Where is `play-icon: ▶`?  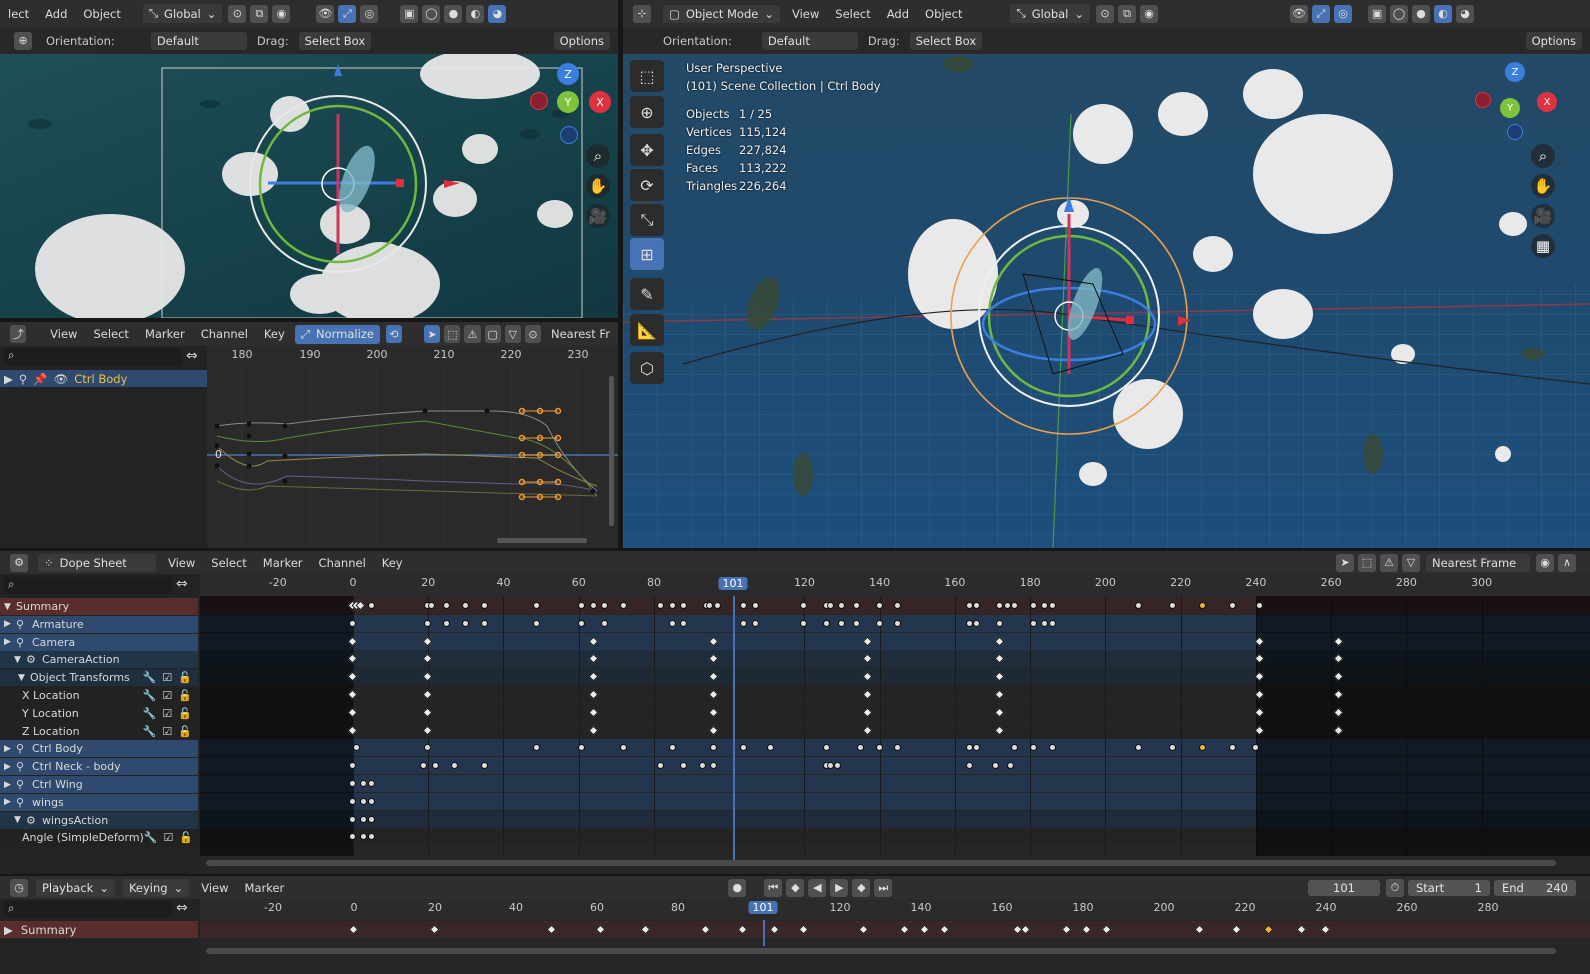
play-icon: ▶ is located at coordinates (839, 887).